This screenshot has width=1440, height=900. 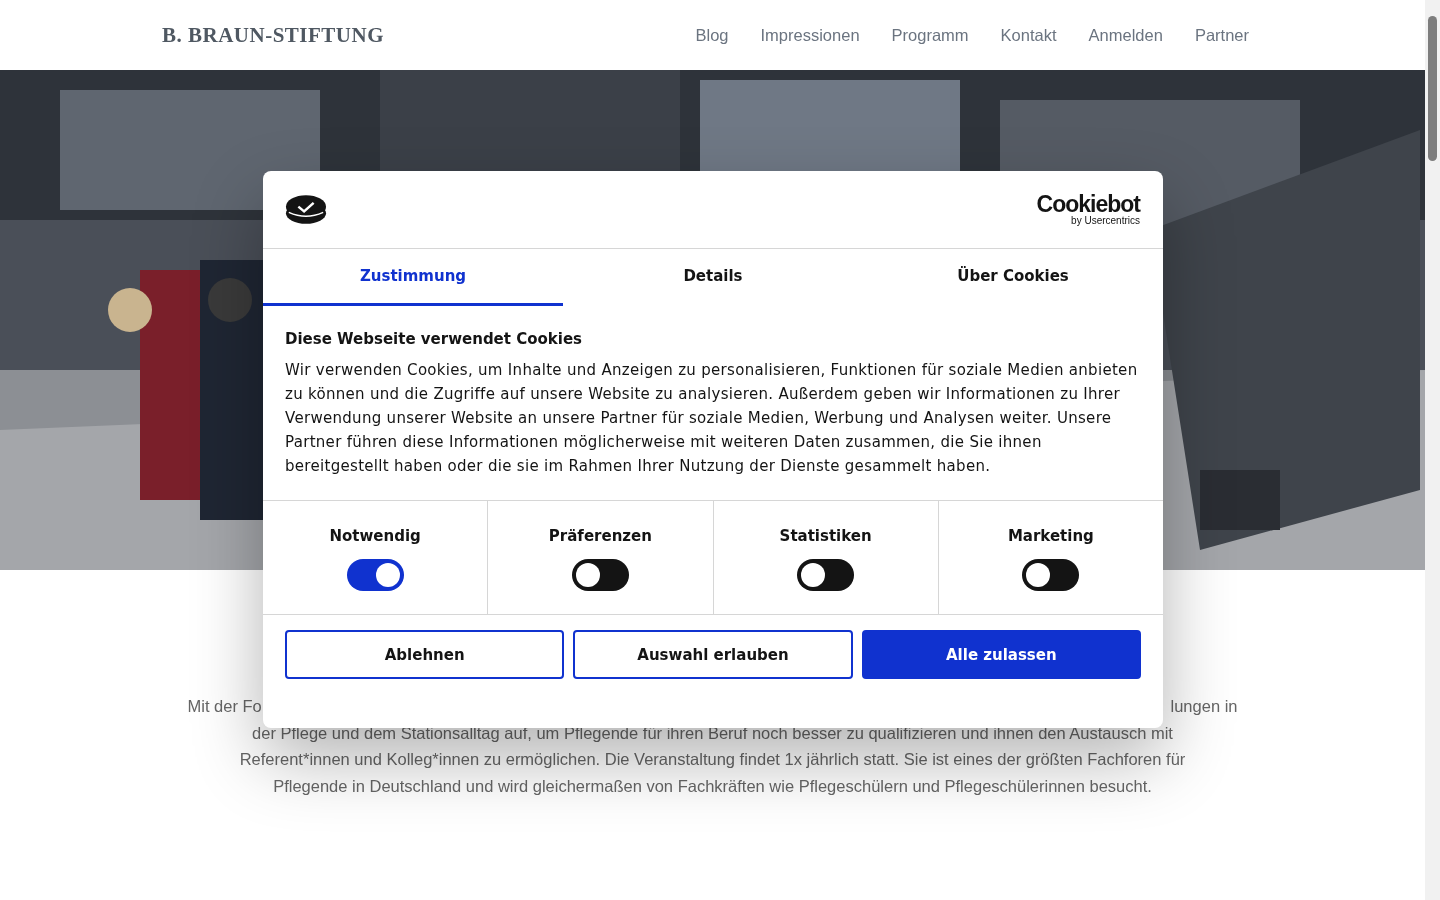 I want to click on dialog-heading: Diese Webseite verwendet Cookies, so click(x=434, y=339).